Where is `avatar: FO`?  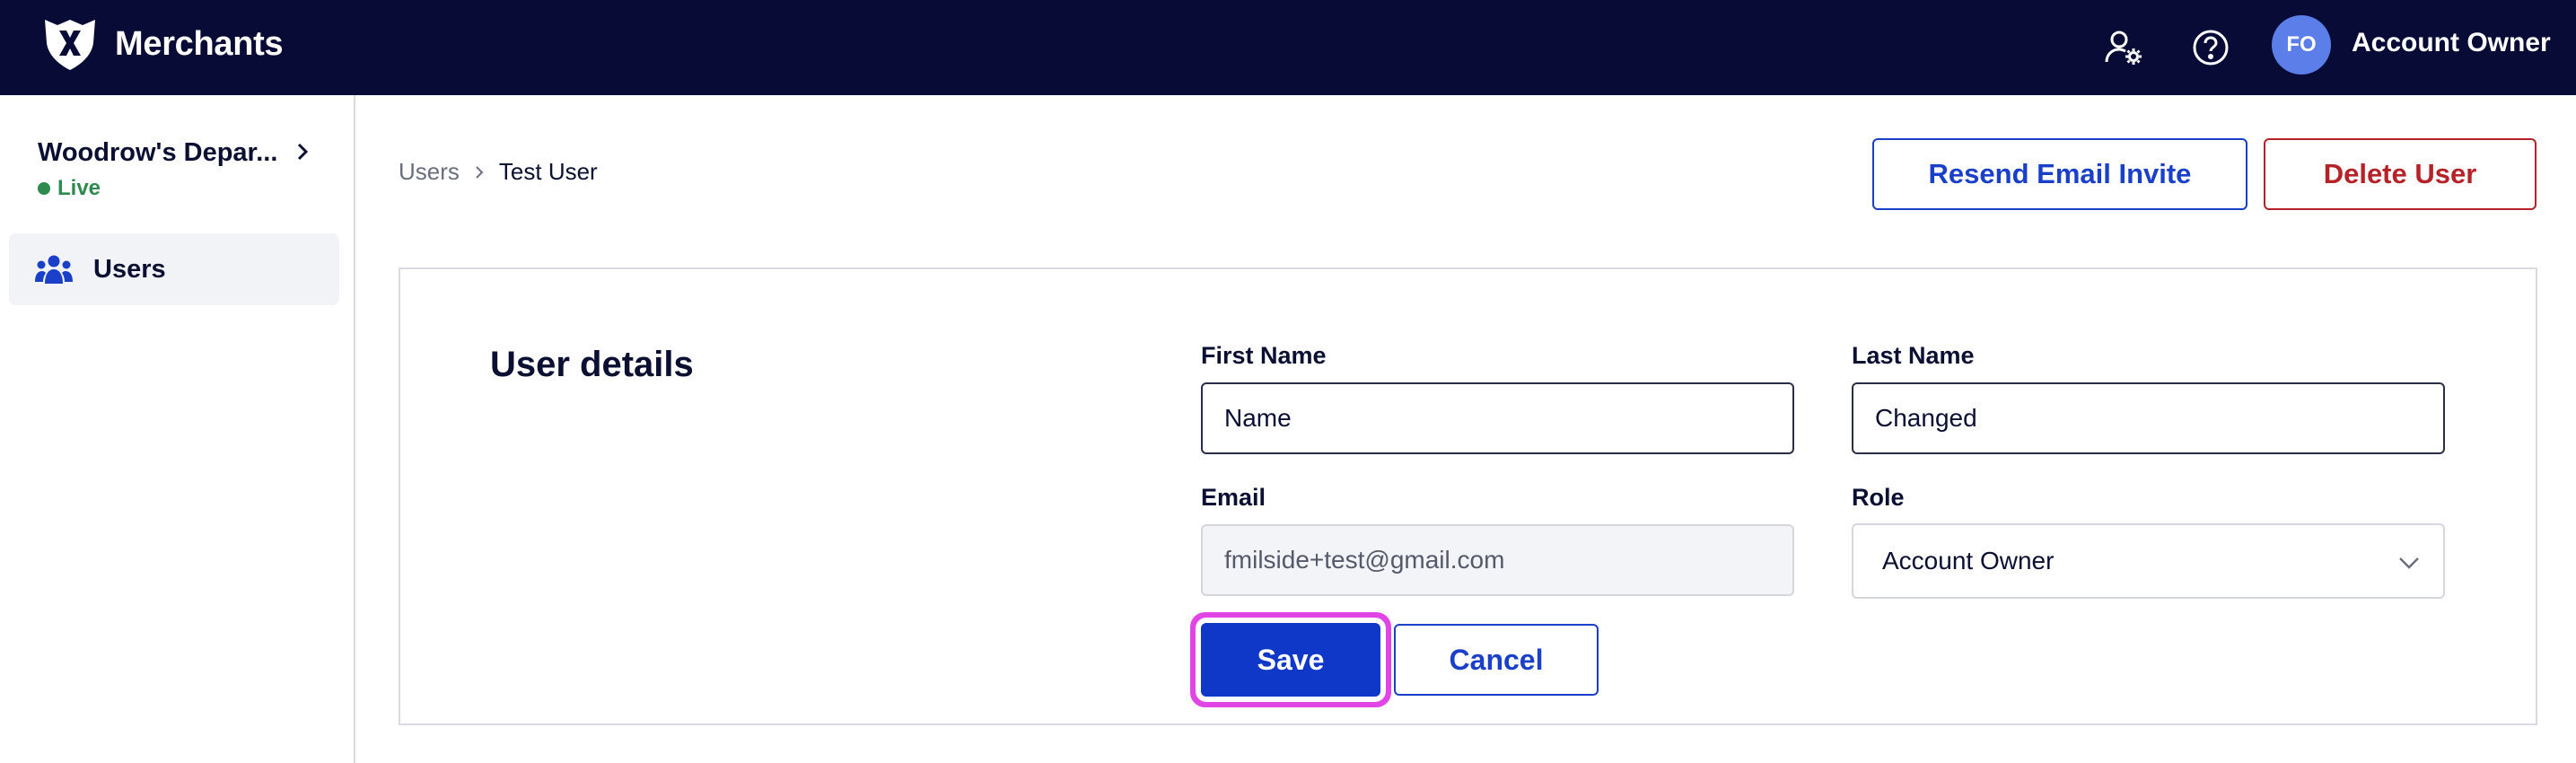
avatar: FO is located at coordinates (2301, 45).